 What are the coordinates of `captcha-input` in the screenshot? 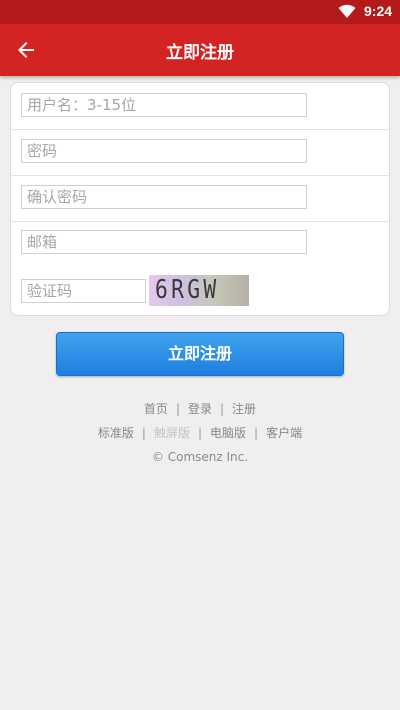 It's located at (83, 291).